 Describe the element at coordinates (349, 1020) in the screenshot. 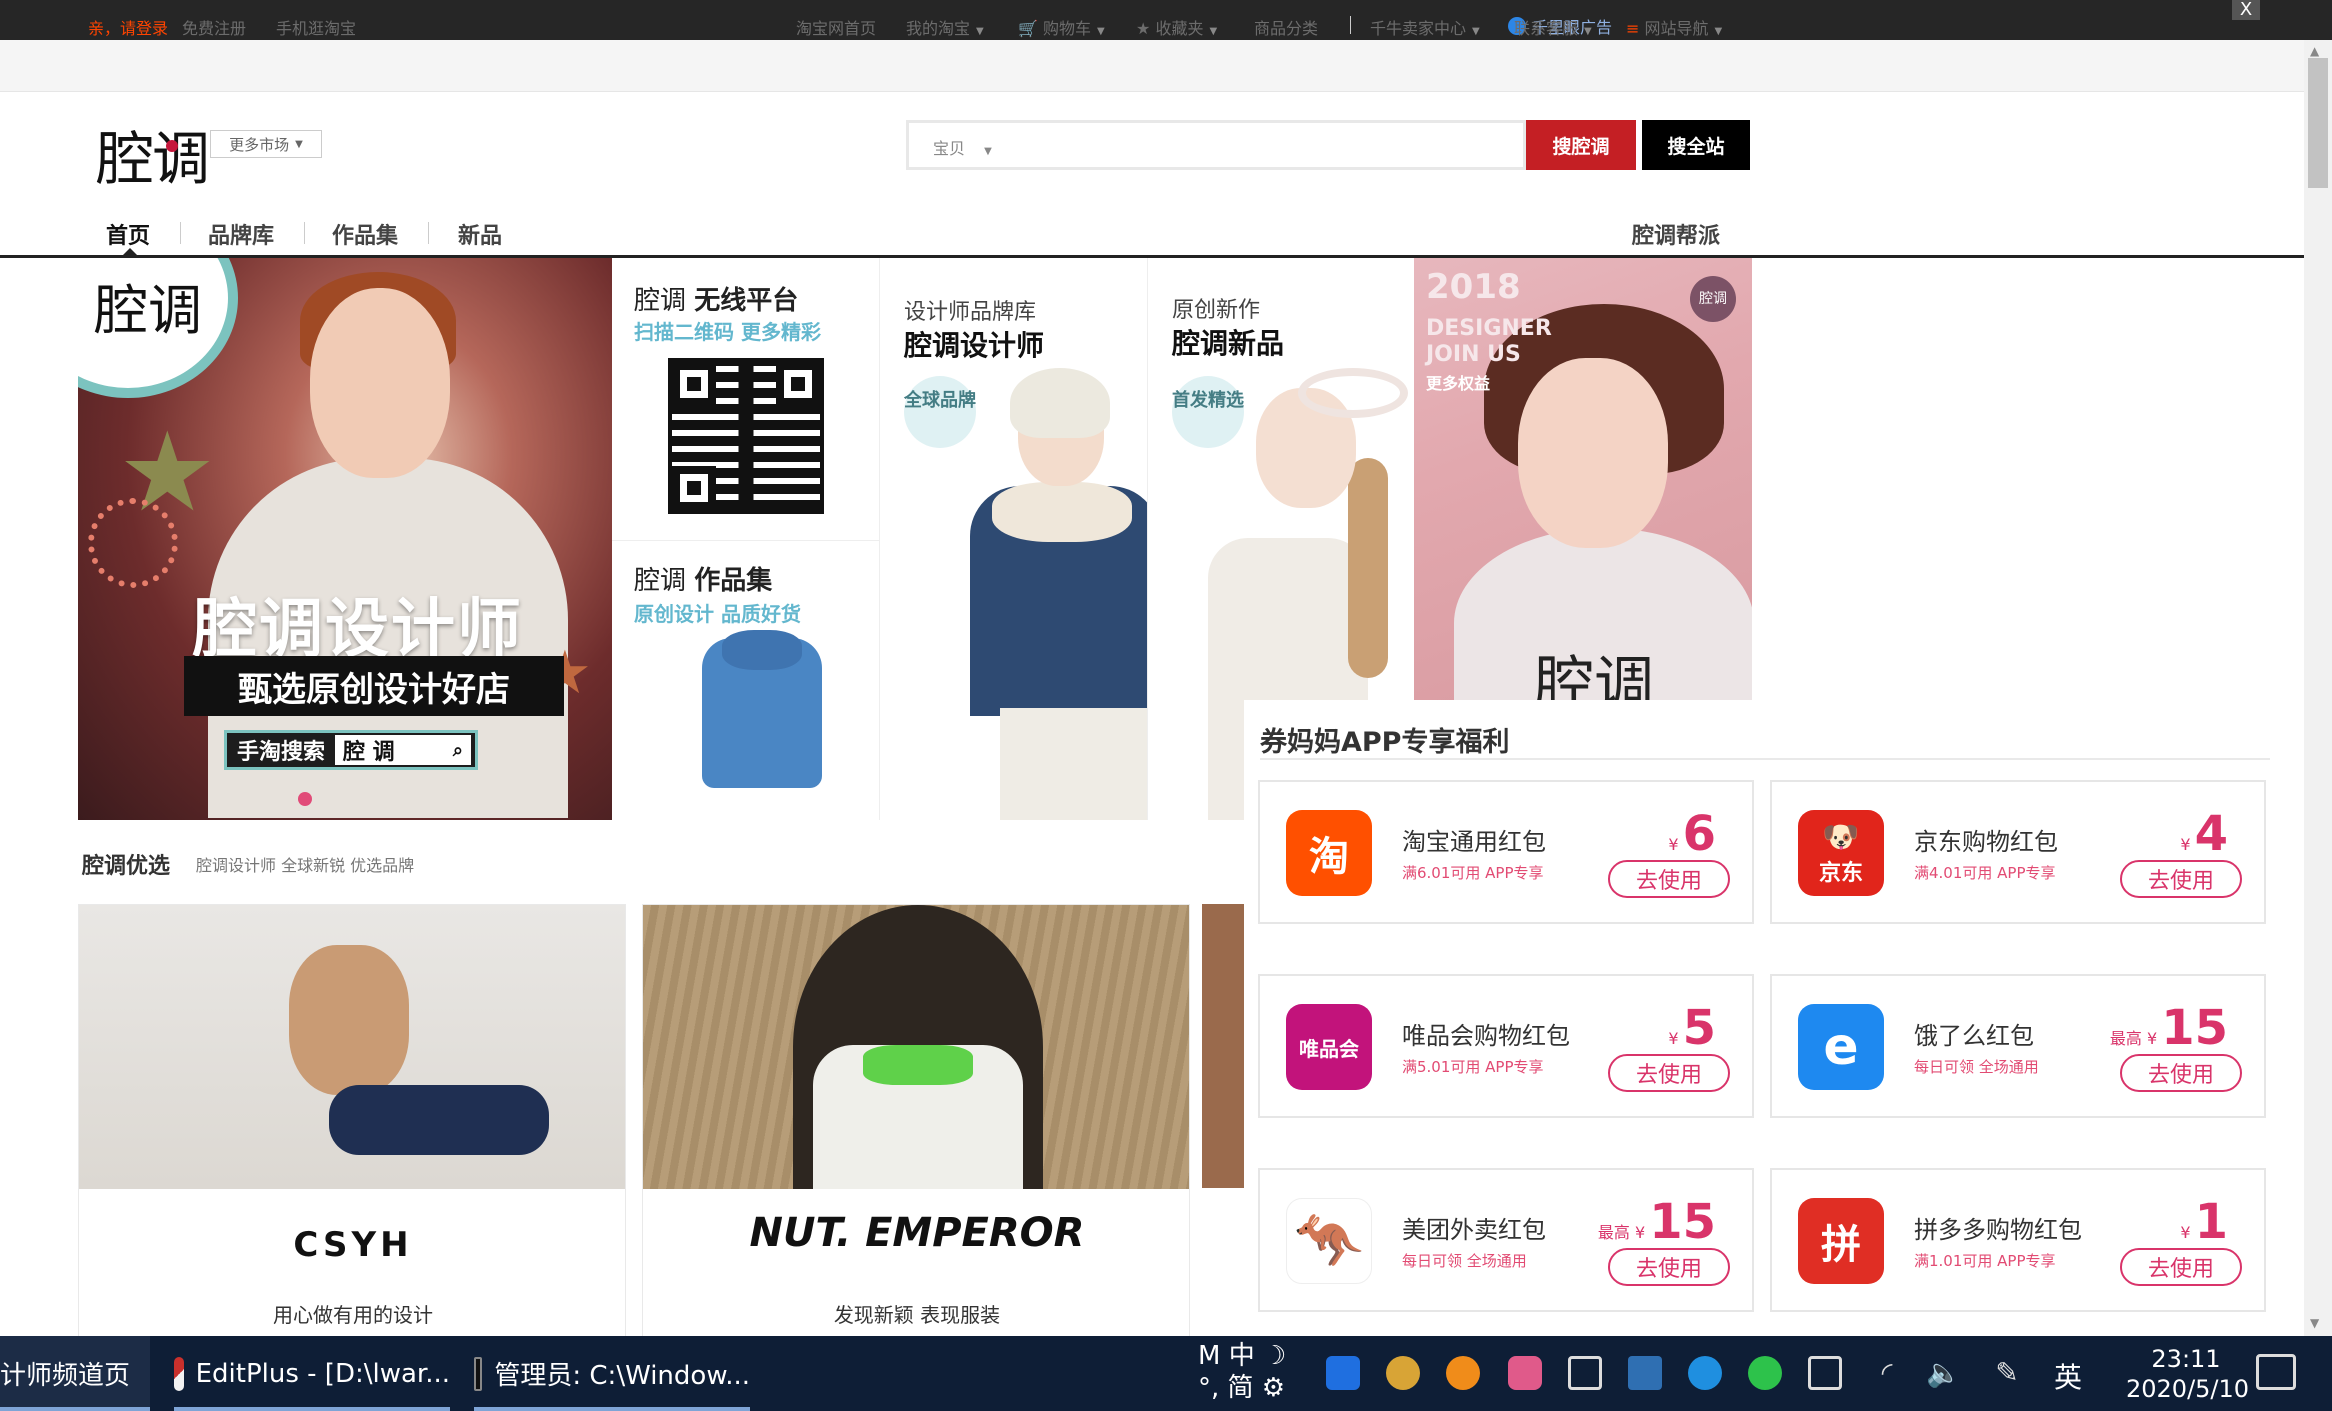

I see `model-figure` at that location.